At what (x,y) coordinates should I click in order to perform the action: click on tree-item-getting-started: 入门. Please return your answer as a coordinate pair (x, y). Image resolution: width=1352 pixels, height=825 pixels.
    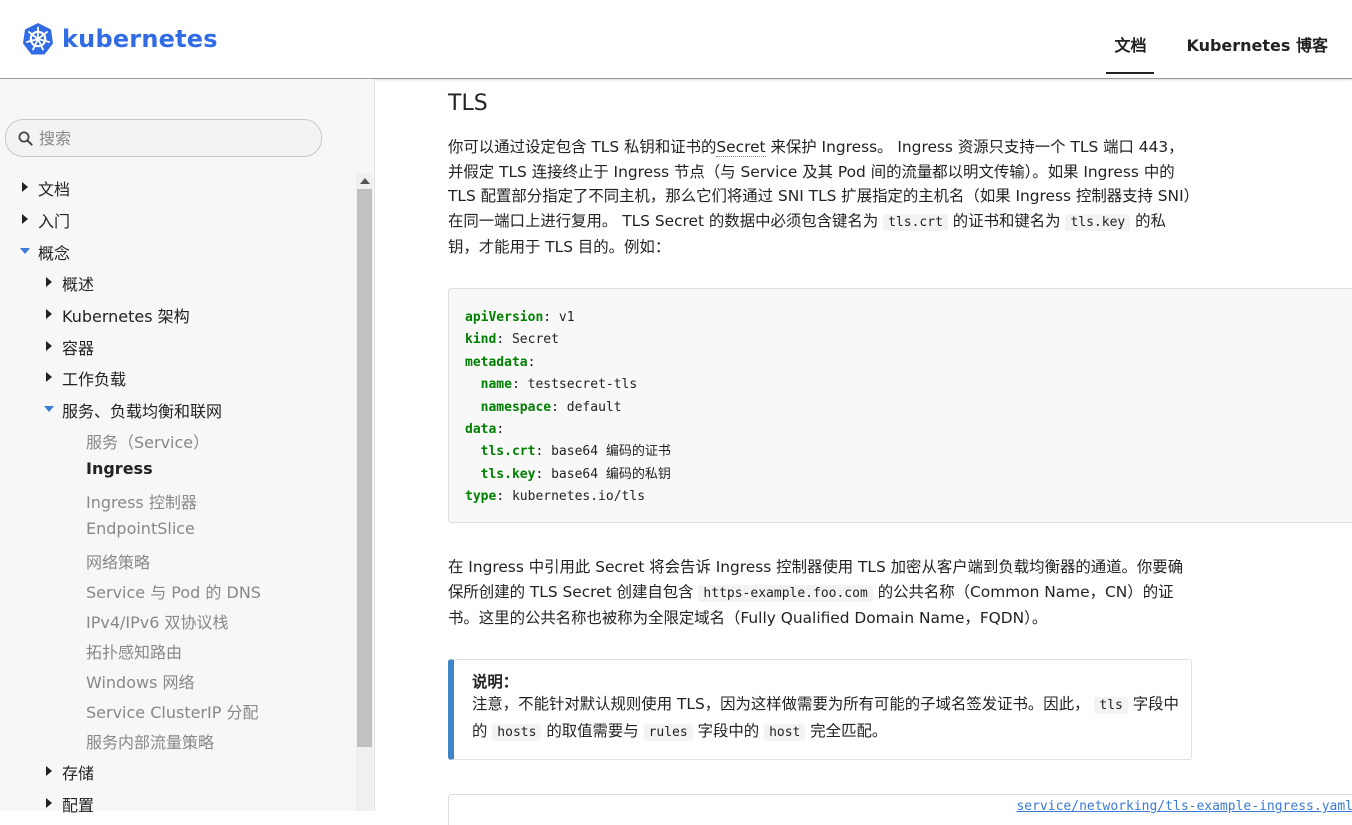
    Looking at the image, I should click on (177, 219).